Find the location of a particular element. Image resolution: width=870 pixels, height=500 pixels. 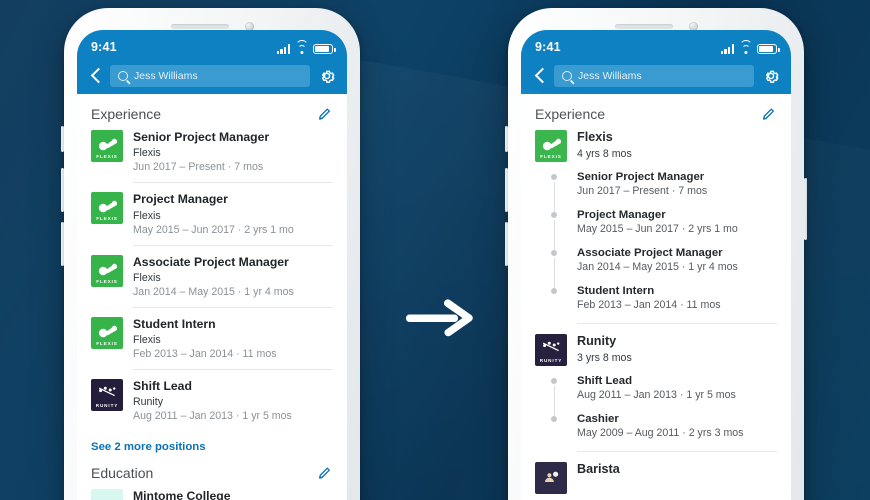

transition-arrow-icon is located at coordinates (440, 318).